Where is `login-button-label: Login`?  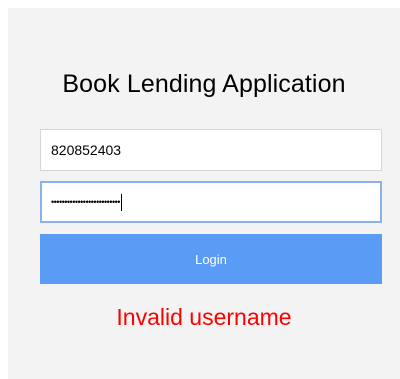
login-button-label: Login is located at coordinates (211, 259).